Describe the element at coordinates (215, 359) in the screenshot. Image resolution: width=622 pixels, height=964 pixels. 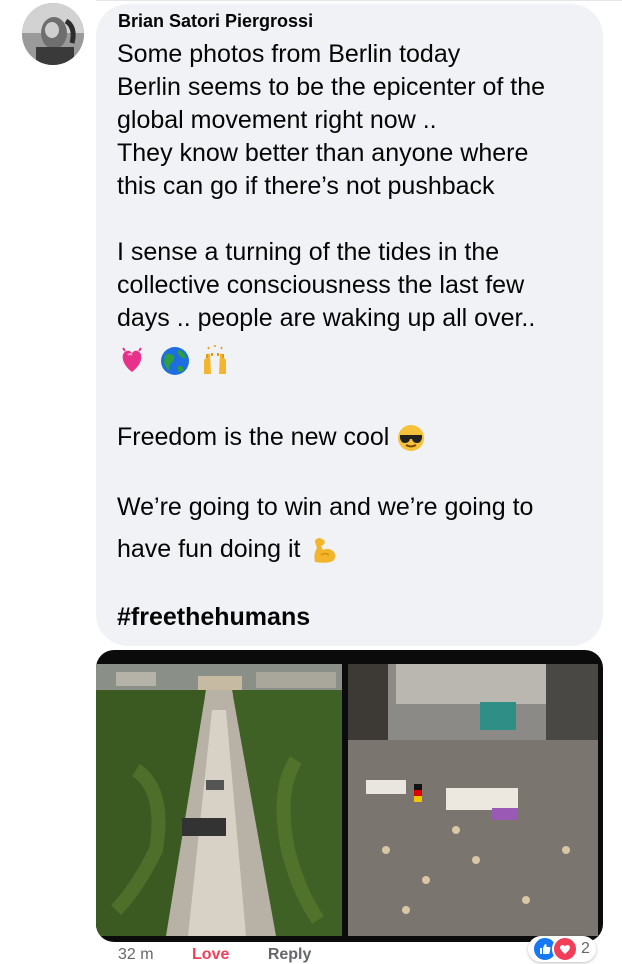
I see `raising-hands-emoji` at that location.